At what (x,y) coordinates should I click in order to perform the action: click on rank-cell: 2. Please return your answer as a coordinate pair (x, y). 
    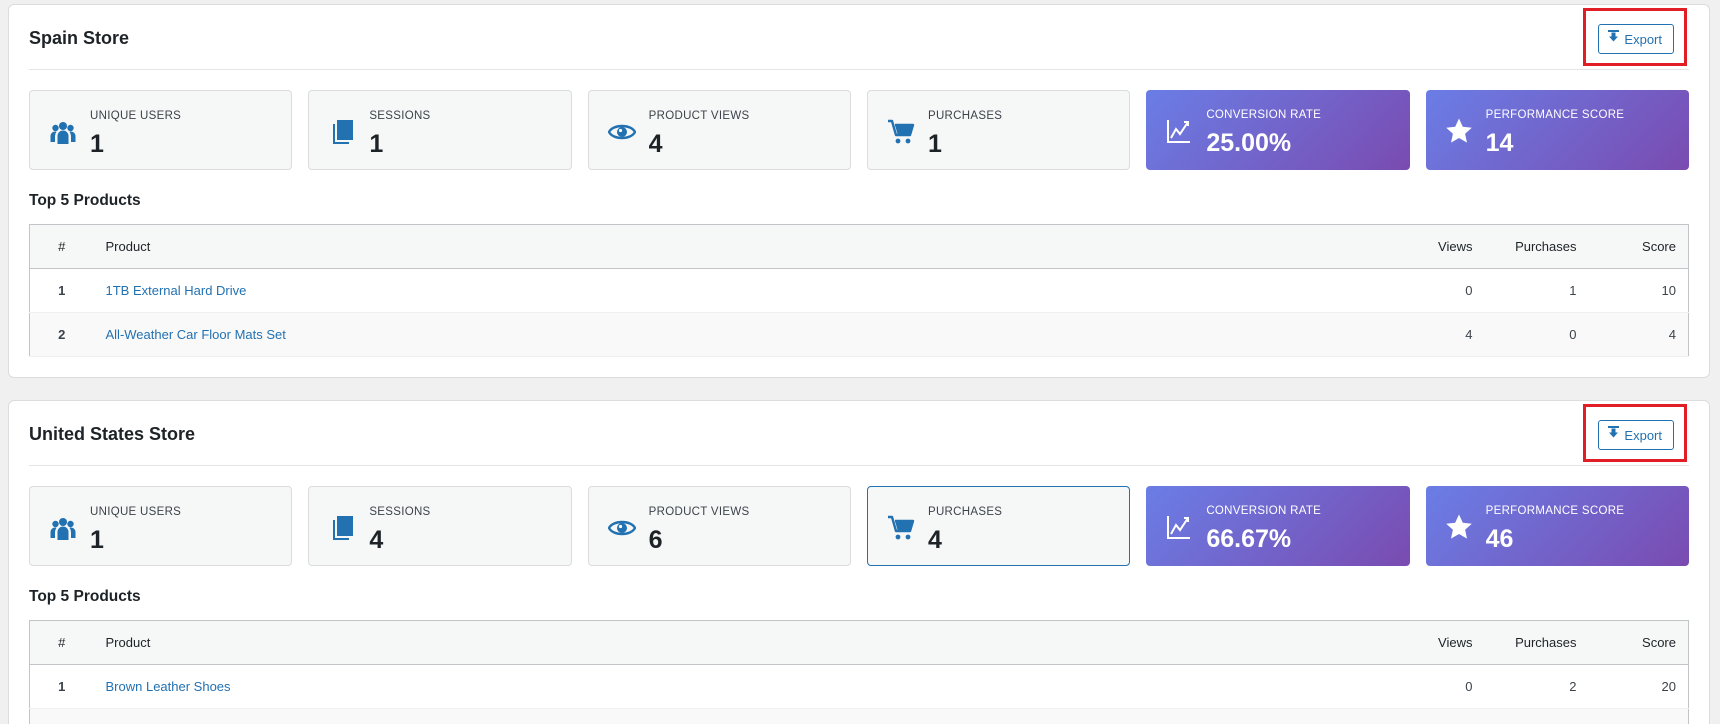
    Looking at the image, I should click on (61, 334).